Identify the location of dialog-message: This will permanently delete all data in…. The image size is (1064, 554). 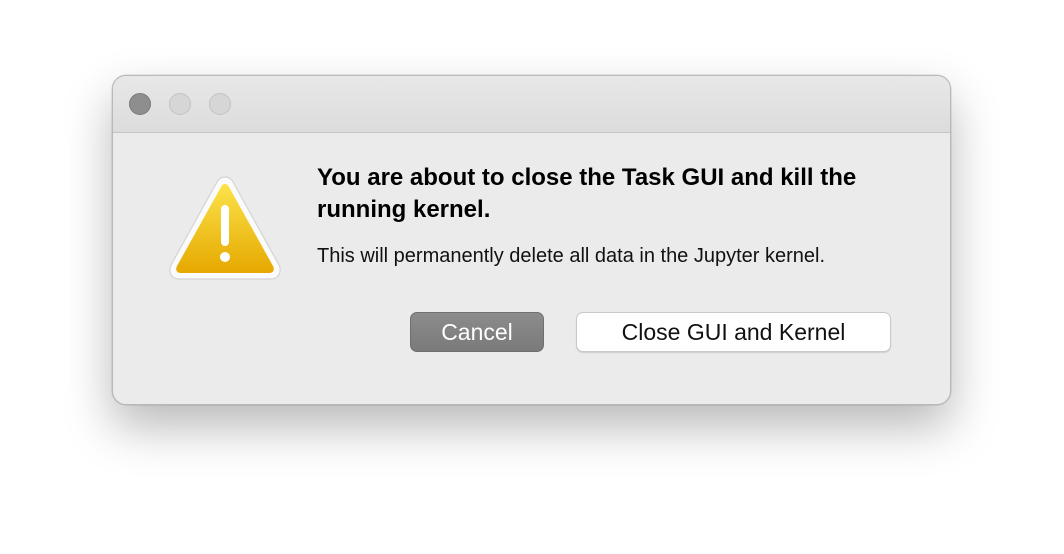
(571, 256).